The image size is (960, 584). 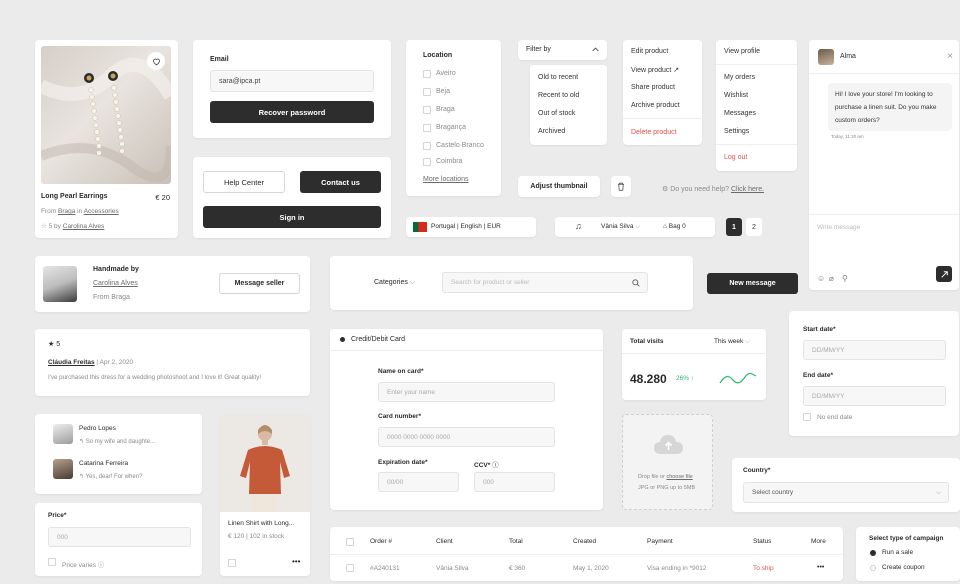 What do you see at coordinates (551, 131) in the screenshot?
I see `filter-option: Archived` at bounding box center [551, 131].